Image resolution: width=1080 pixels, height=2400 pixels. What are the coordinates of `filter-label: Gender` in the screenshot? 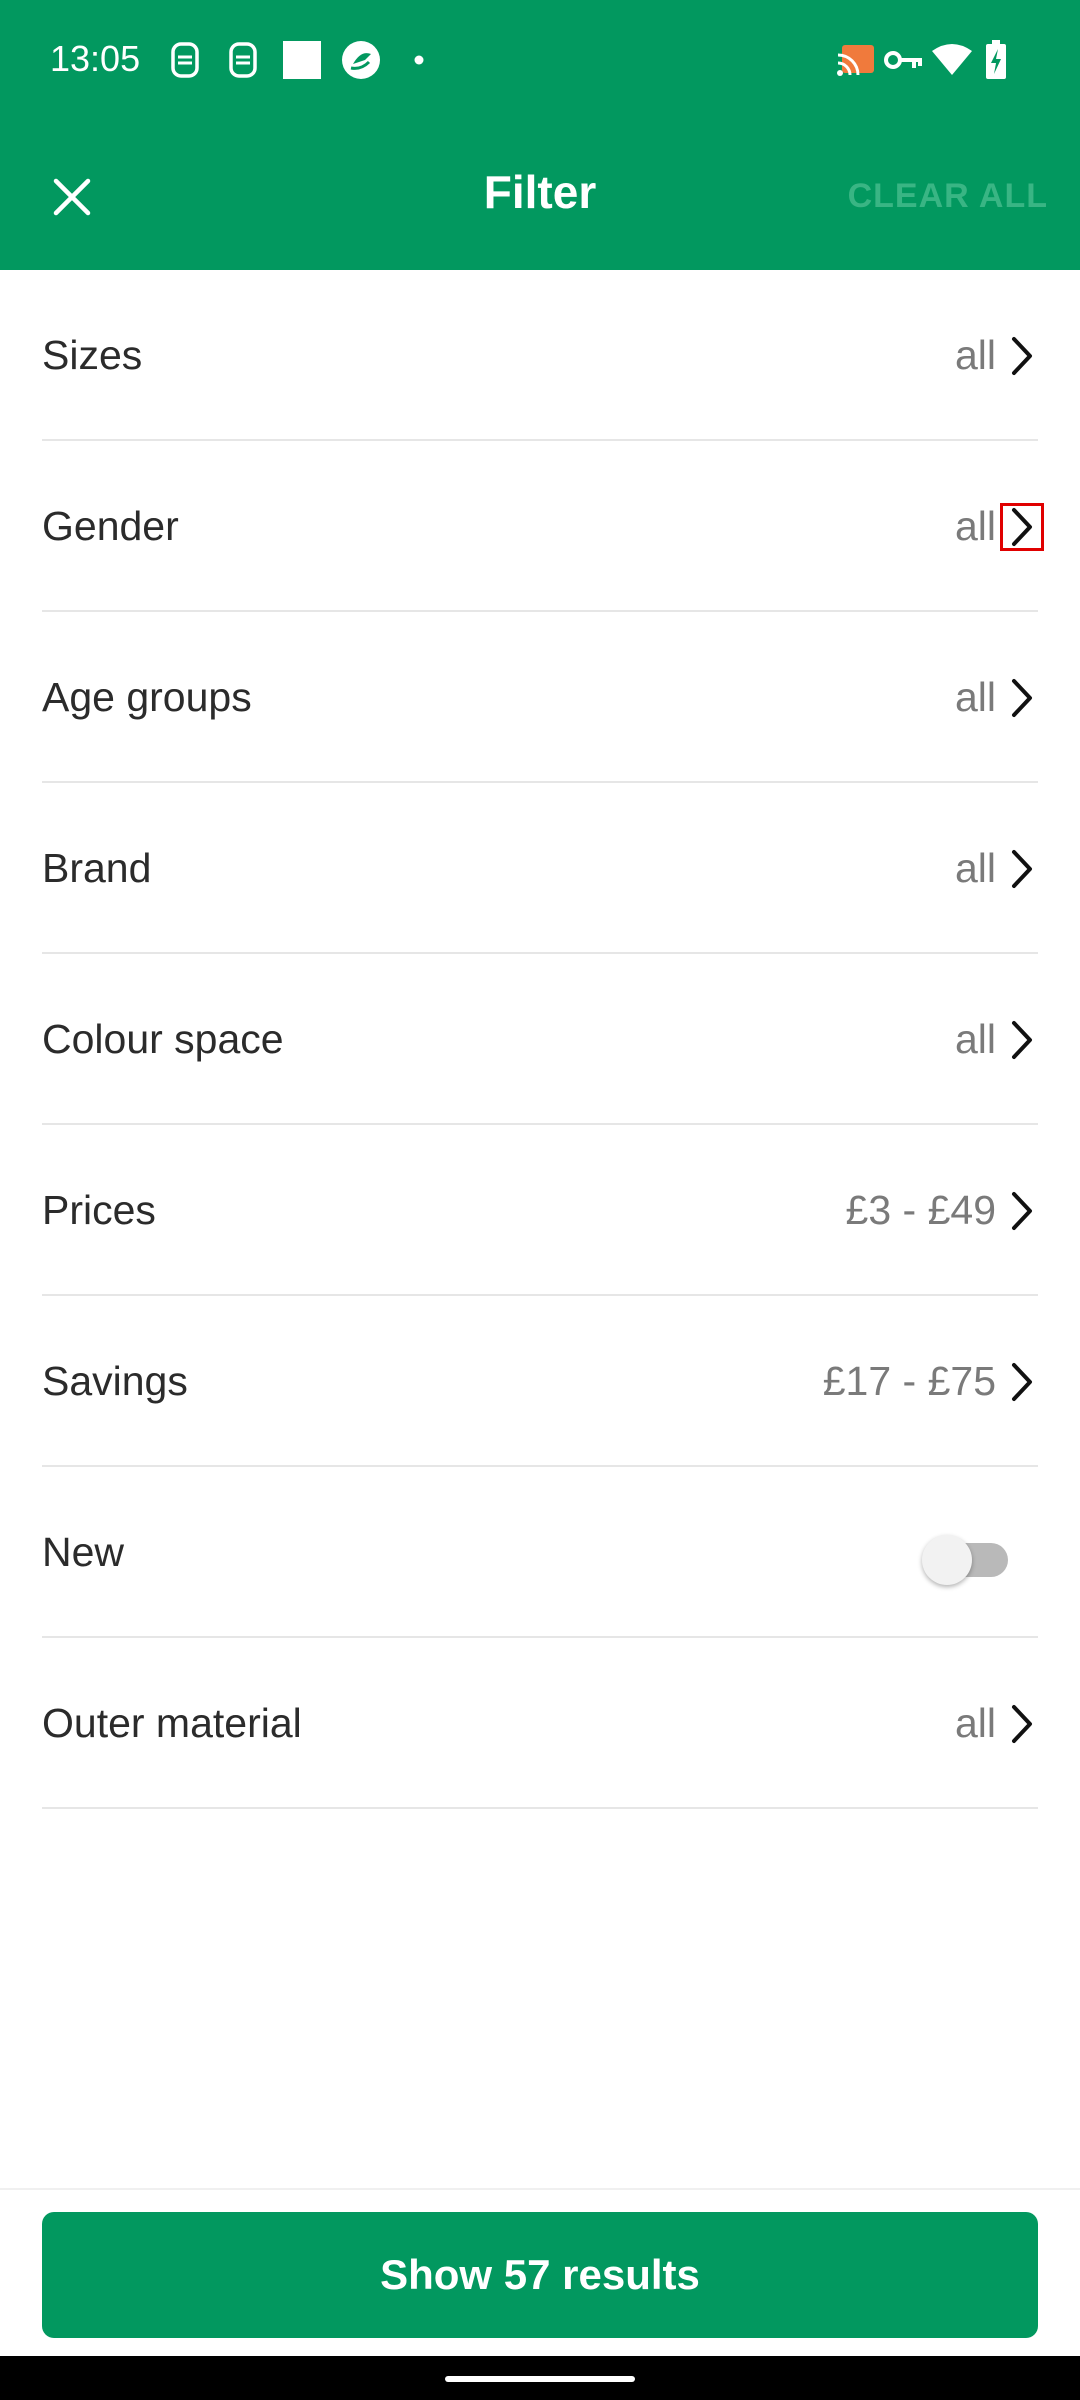 It's located at (110, 526).